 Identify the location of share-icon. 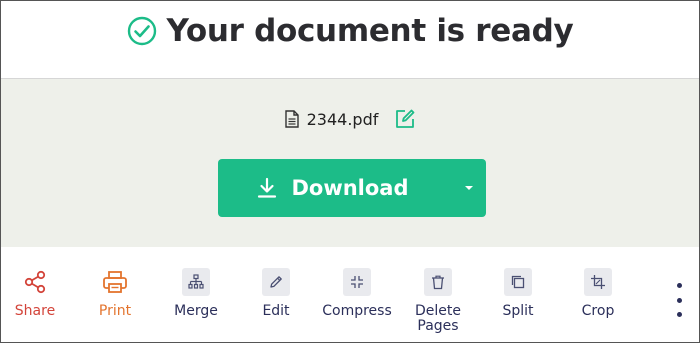
(35, 282).